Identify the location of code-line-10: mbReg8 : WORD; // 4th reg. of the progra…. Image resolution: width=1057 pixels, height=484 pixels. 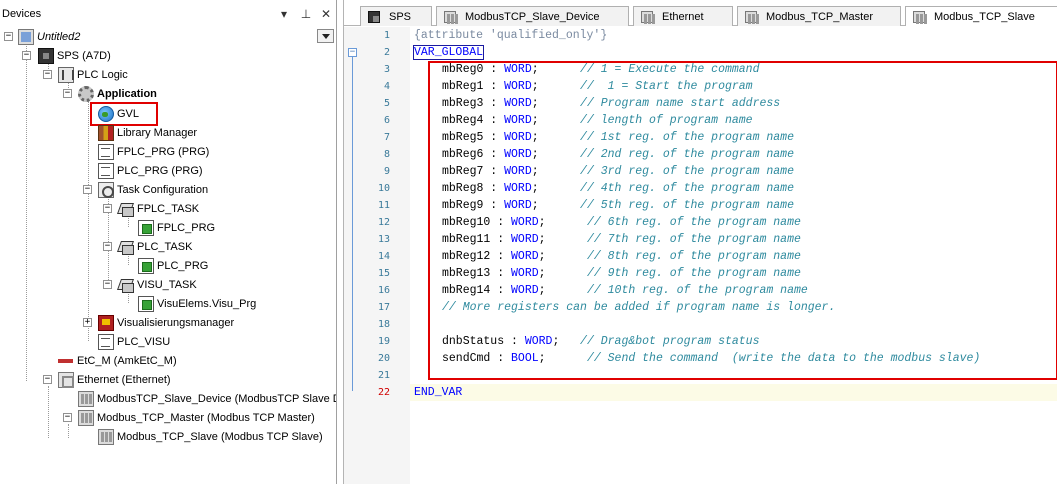
(618, 188).